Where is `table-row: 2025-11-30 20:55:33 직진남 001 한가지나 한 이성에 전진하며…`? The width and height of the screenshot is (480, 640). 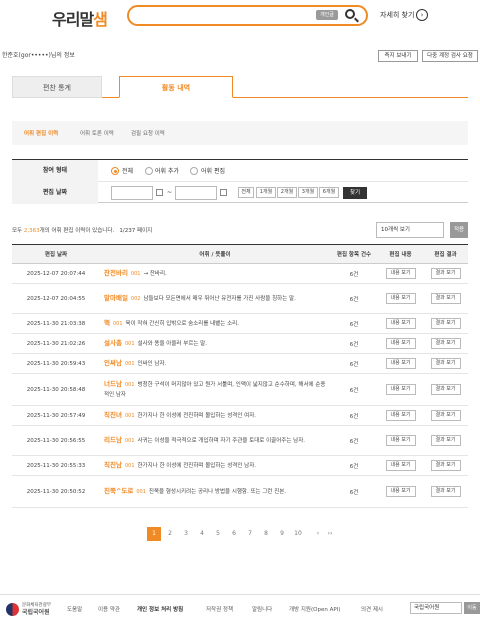 table-row: 2025-11-30 20:55:33 직진남 001 한가지나 한 이성에 전진하며… is located at coordinates (240, 465).